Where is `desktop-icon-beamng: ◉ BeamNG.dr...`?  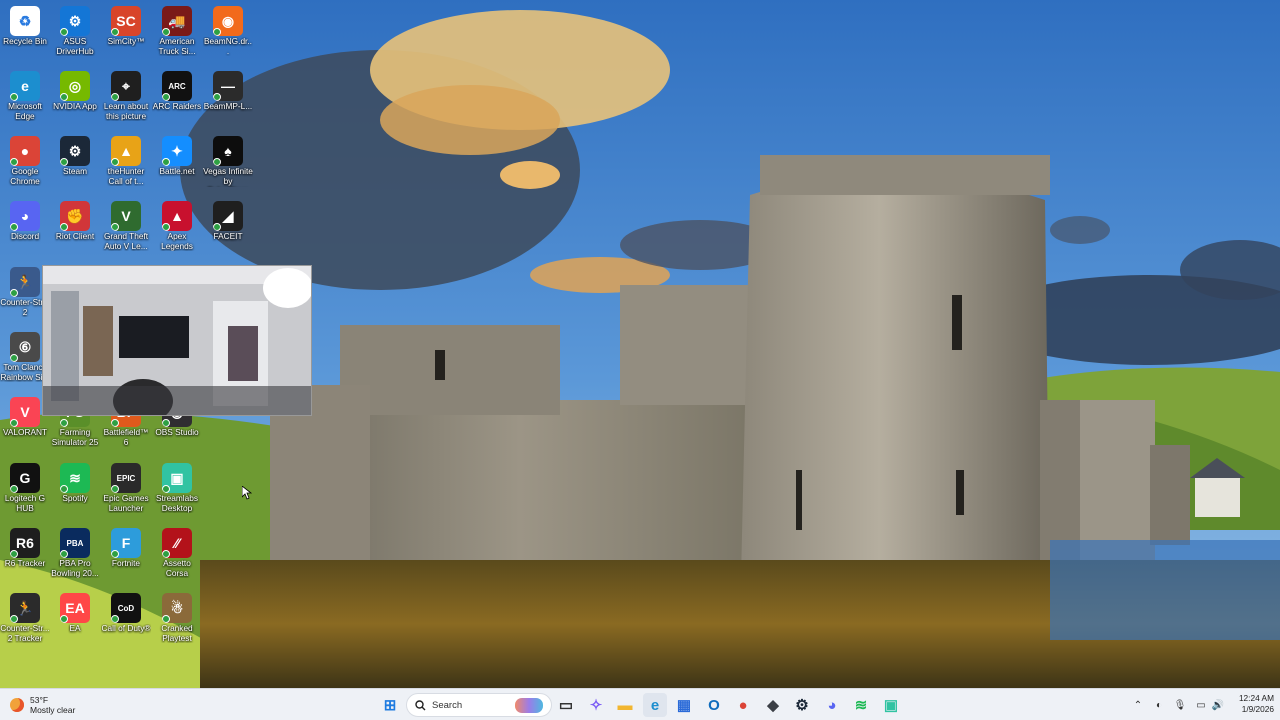
desktop-icon-beamng: ◉ BeamNG.dr... is located at coordinates (228, 35).